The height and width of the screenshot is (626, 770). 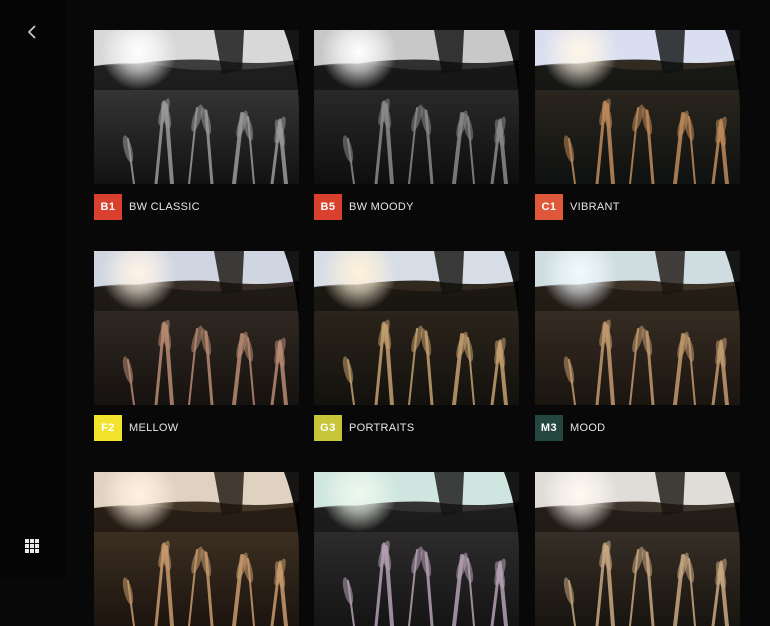 I want to click on preset-name: PORTRAITS, so click(x=382, y=428).